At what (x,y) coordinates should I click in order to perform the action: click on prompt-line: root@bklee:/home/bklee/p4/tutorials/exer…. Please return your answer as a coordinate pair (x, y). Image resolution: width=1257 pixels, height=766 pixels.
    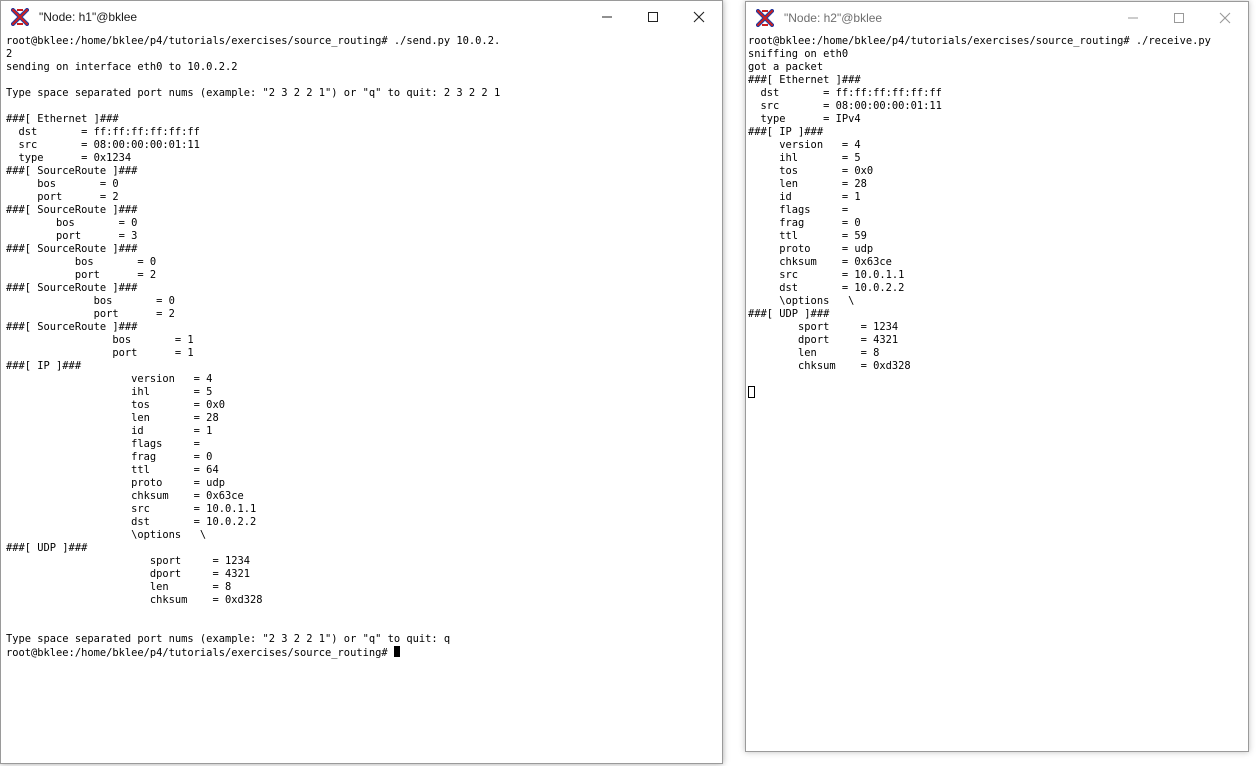
    Looking at the image, I should click on (363, 652).